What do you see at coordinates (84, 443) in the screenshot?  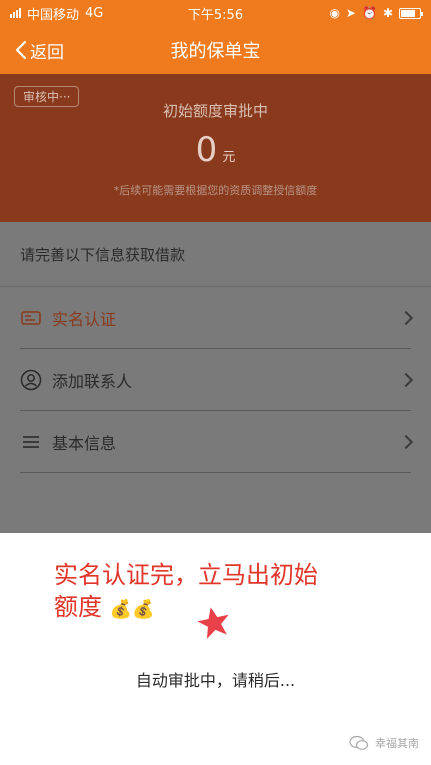 I see `menu-label: 基本信息` at bounding box center [84, 443].